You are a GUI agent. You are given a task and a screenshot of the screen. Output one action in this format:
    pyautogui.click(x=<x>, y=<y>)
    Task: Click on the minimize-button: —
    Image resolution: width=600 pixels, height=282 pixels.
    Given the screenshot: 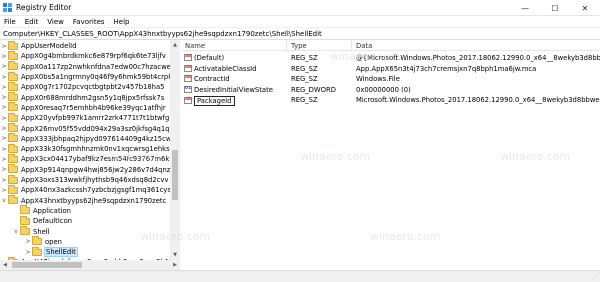 What is the action you would take?
    pyautogui.click(x=525, y=8)
    